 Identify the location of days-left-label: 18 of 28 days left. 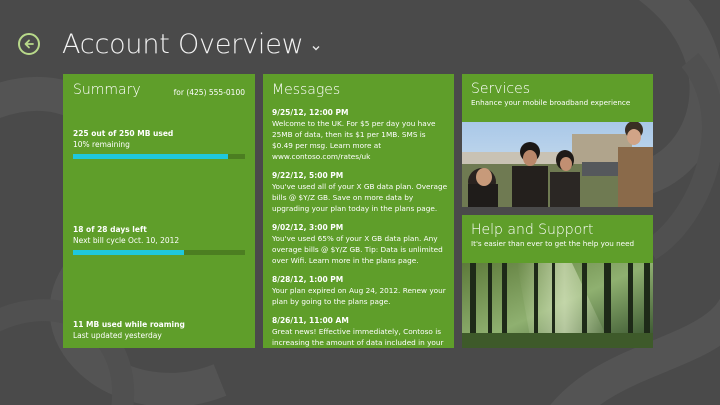
(110, 229).